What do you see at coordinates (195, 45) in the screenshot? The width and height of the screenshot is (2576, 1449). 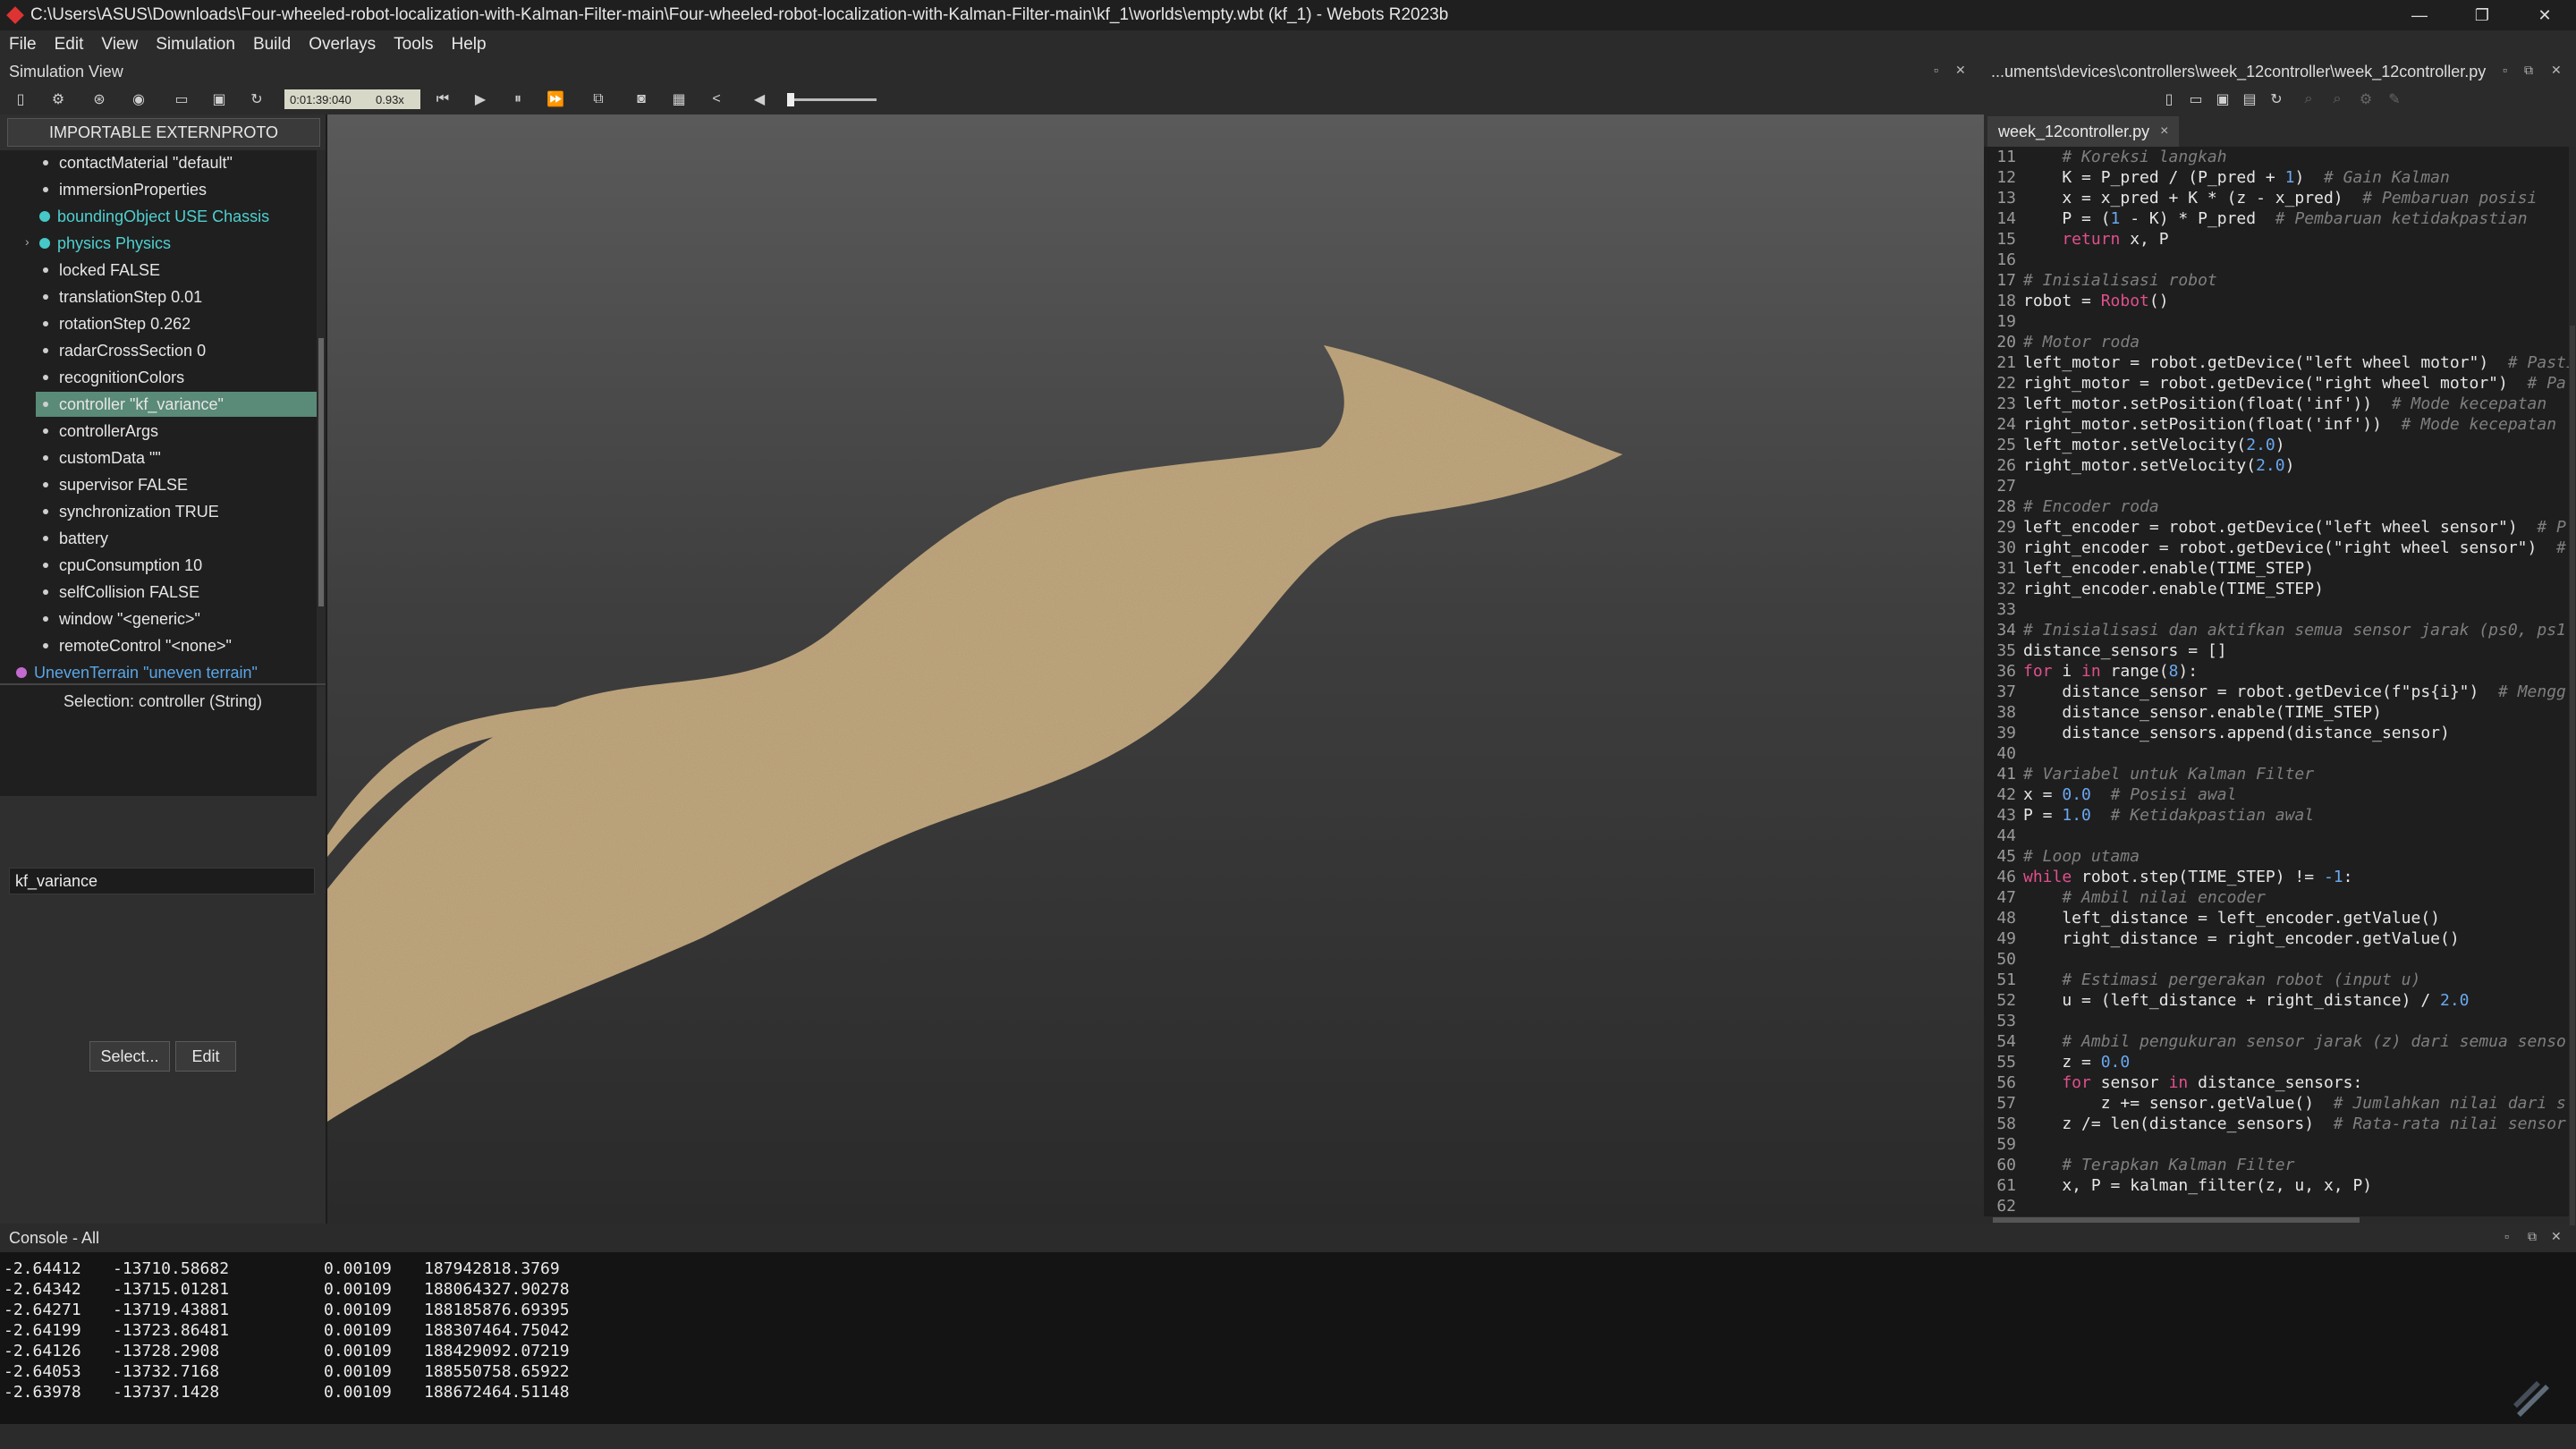 I see `menu-simulation: Simulation` at bounding box center [195, 45].